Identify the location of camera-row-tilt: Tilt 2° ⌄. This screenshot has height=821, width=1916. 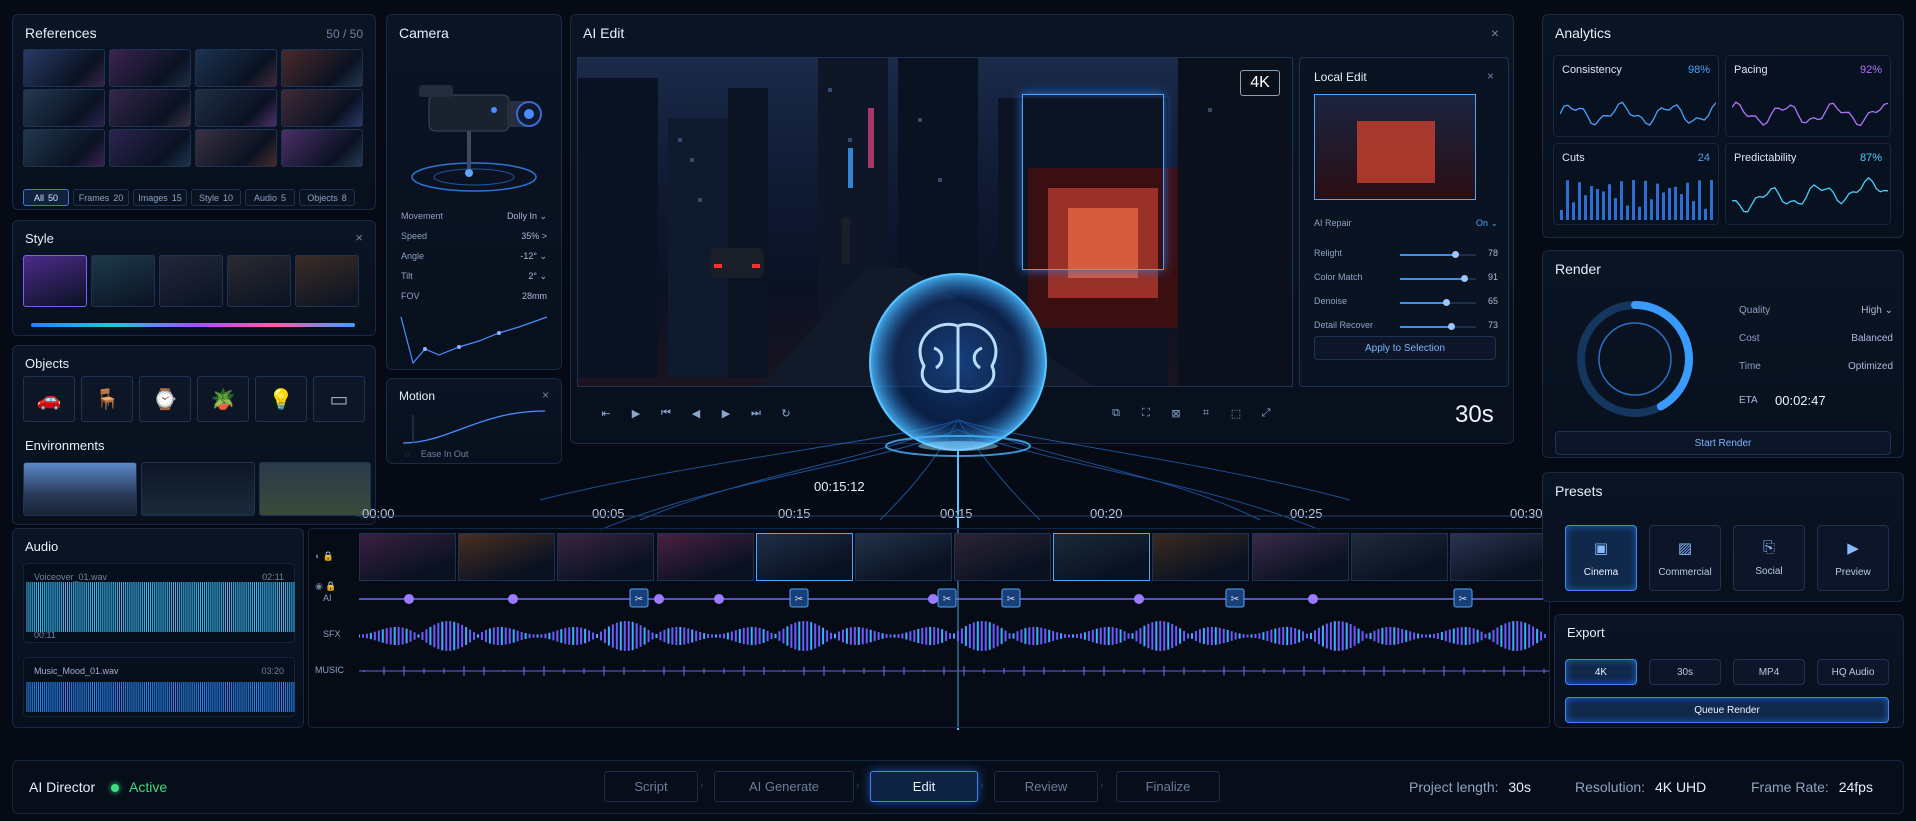
(474, 276).